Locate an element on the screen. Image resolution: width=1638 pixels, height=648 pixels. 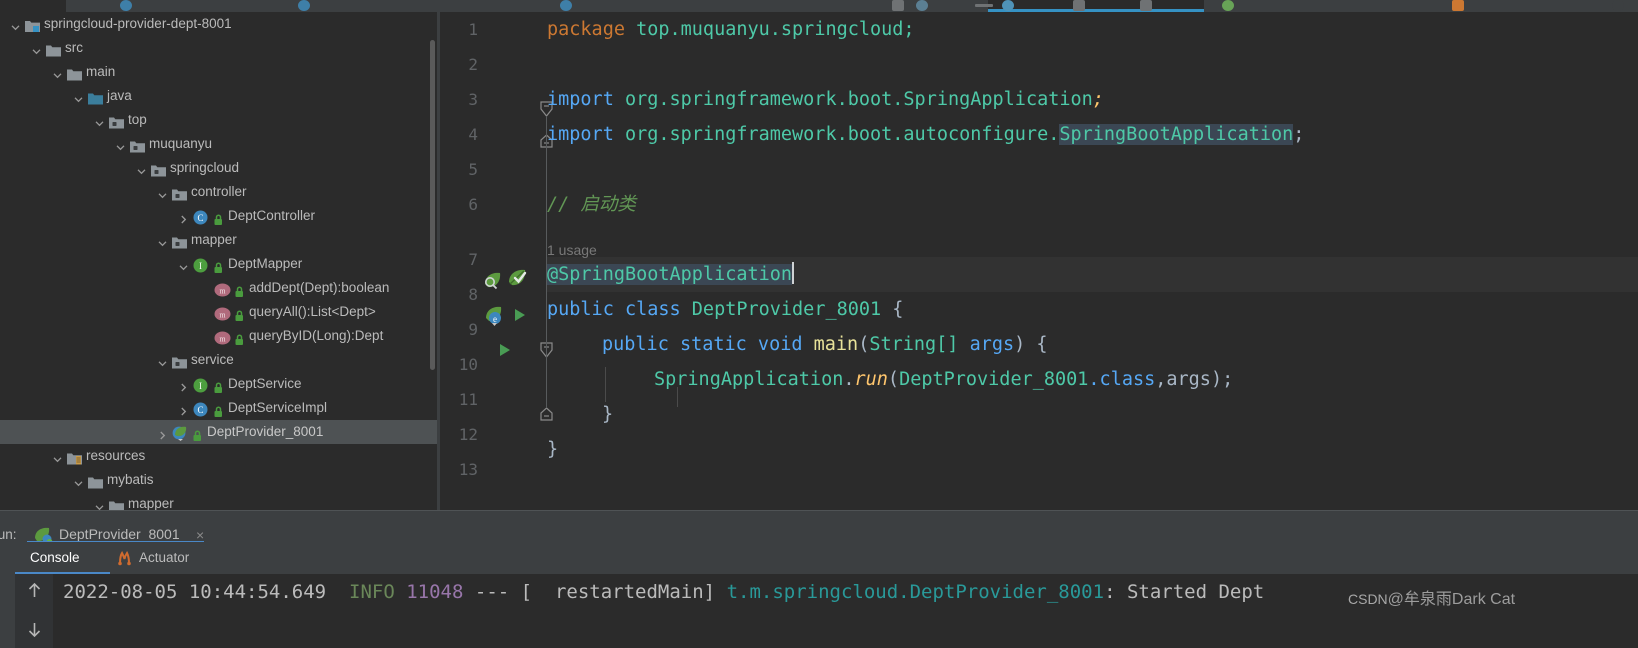
tree-item-label: springcloud-provider-dept-8001 is located at coordinates (138, 23).